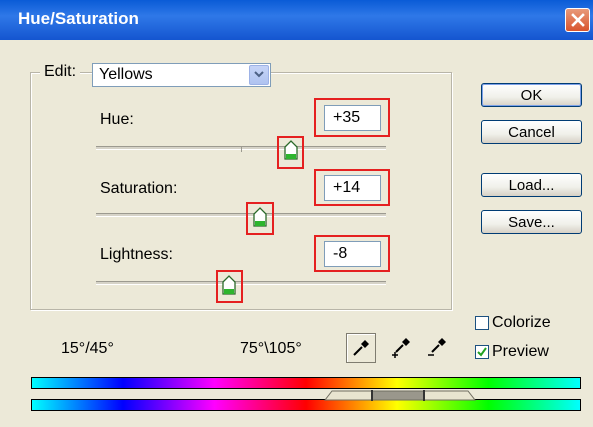  Describe the element at coordinates (229, 285) in the screenshot. I see `lightness-slider-thumb` at that location.